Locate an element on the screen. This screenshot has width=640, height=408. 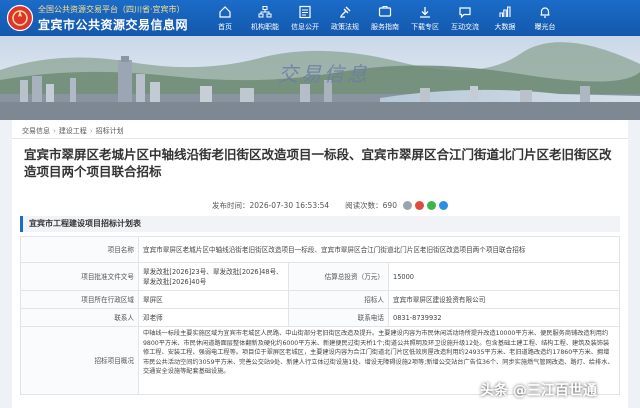
nav-label: 服务指南 is located at coordinates (385, 26).